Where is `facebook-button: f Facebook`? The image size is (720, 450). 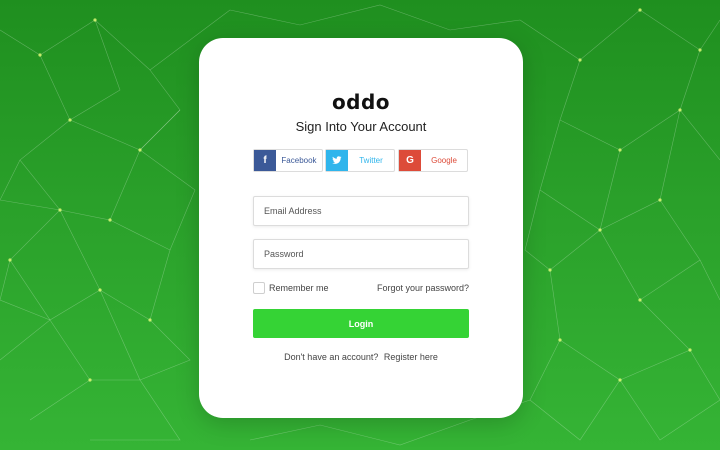
facebook-button: f Facebook is located at coordinates (288, 160).